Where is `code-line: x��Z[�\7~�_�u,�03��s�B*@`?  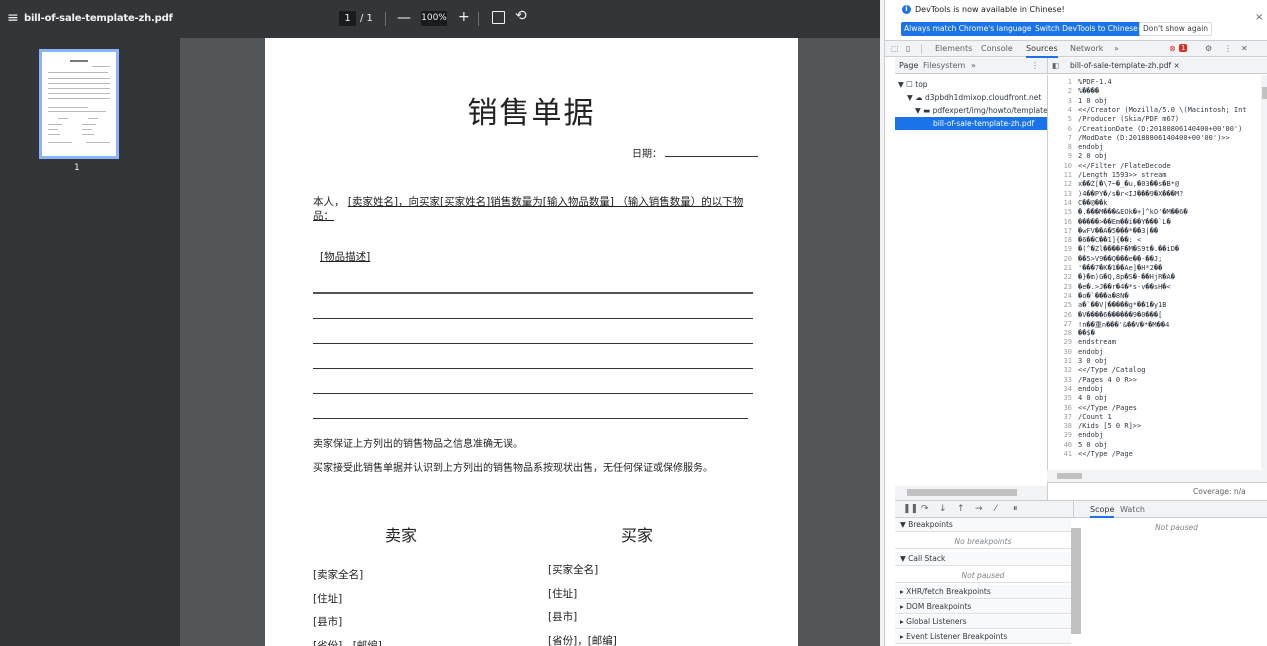
code-line: x��Z[�\7~�_�u,�03��s�B*@ is located at coordinates (1128, 184).